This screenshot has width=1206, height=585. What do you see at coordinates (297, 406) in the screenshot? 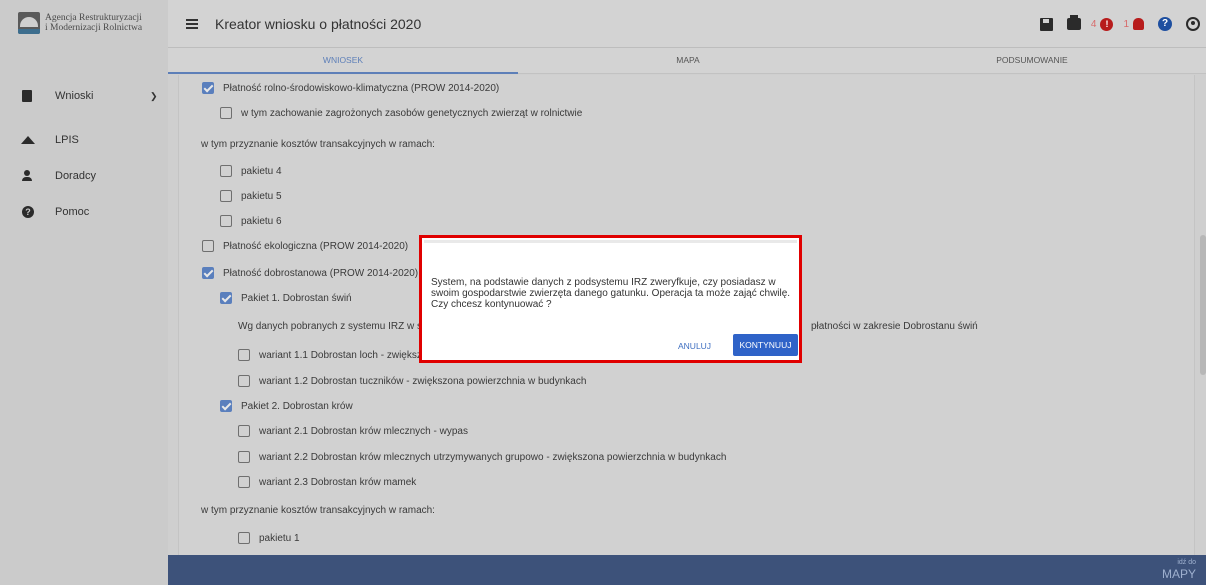
I see `list-item-label: Pakiet 2. Dobrostan krów` at bounding box center [297, 406].